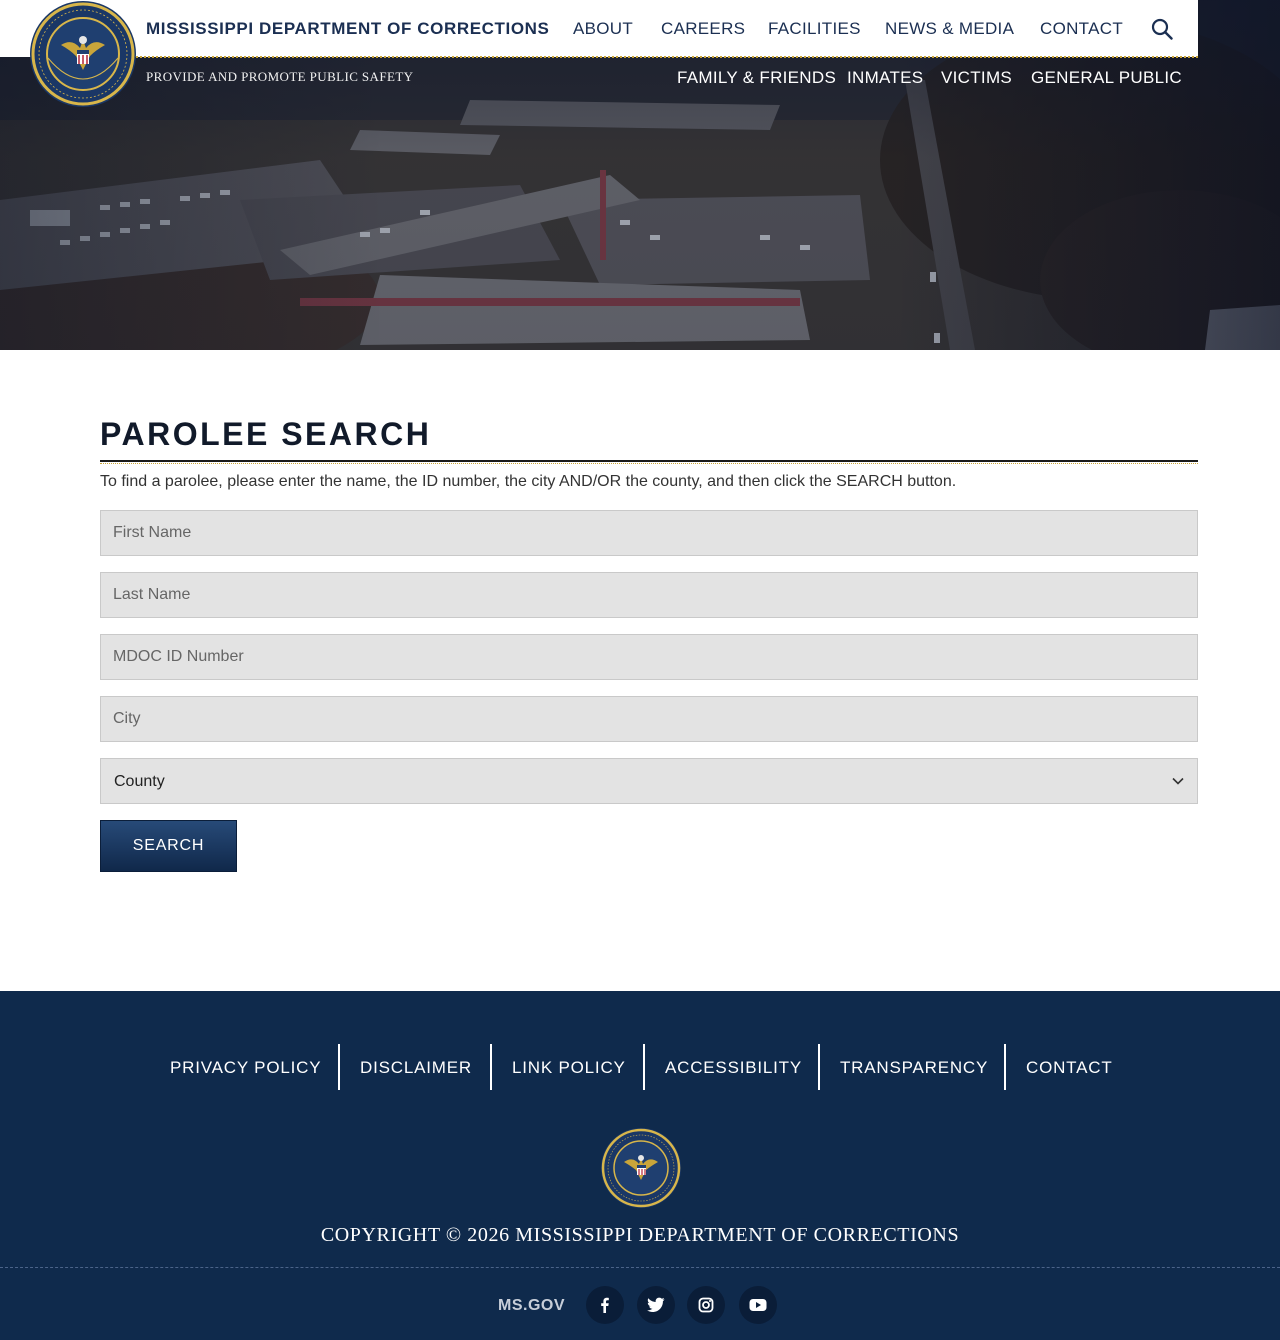 The image size is (1280, 1340). What do you see at coordinates (1178, 781) in the screenshot?
I see `chevron-down-icon` at bounding box center [1178, 781].